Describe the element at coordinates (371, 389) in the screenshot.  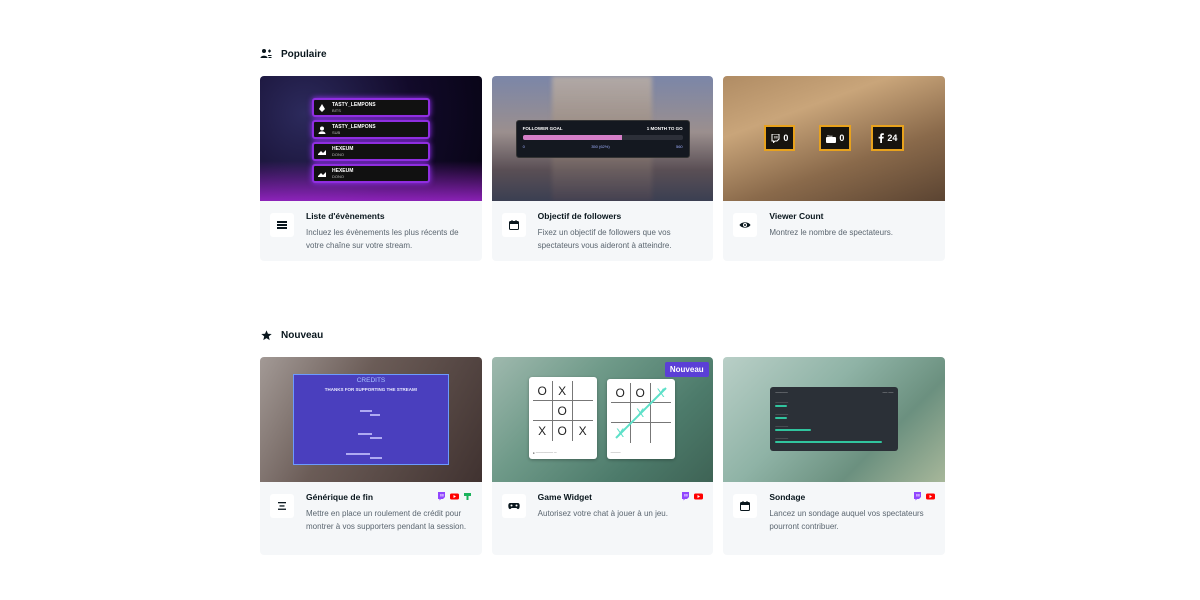
I see `credits-subtitle: THANKS FOR SUPPORTING THE STREAM!` at that location.